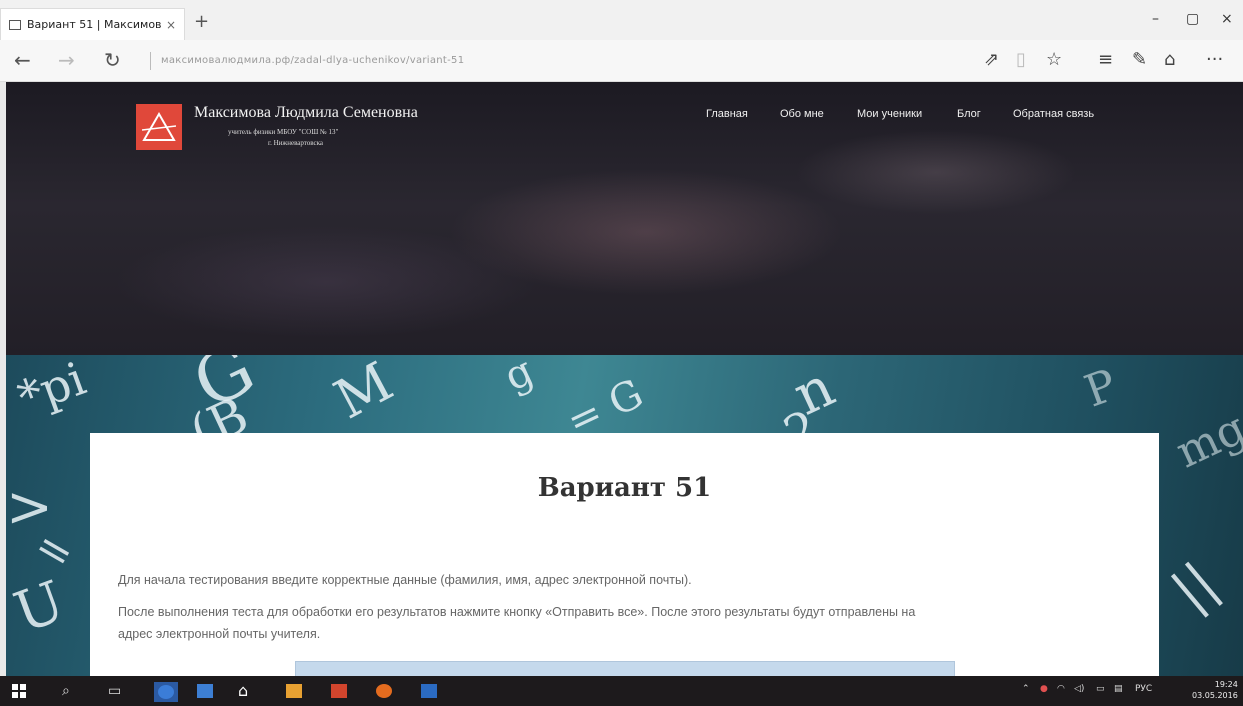  I want to click on close-window-button: ×, so click(1227, 19).